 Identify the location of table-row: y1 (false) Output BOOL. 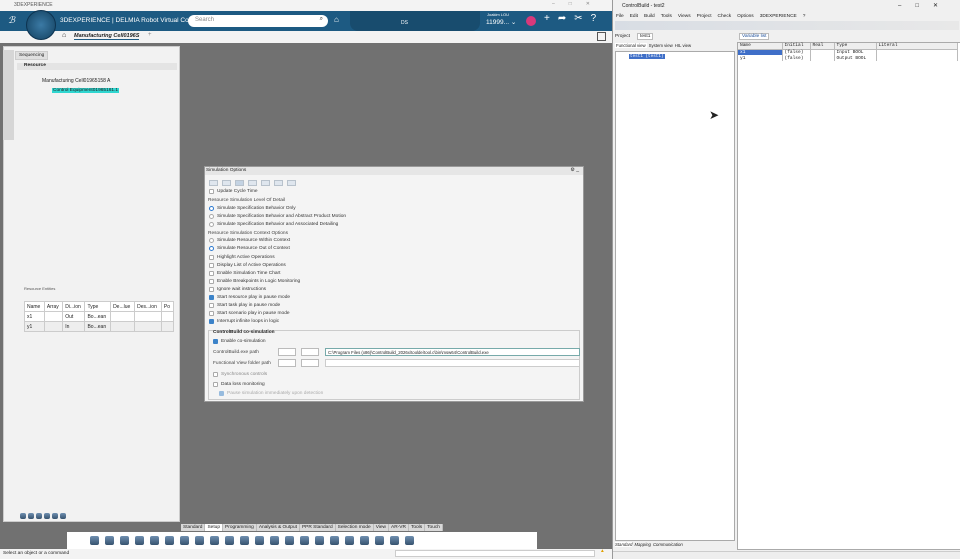
(848, 58).